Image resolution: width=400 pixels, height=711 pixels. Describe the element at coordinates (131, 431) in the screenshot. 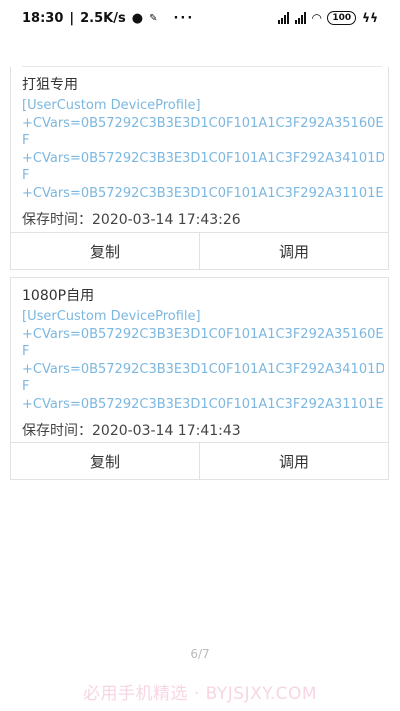

I see `save-time: 保存时间：2020-03-14 17:41:43` at that location.